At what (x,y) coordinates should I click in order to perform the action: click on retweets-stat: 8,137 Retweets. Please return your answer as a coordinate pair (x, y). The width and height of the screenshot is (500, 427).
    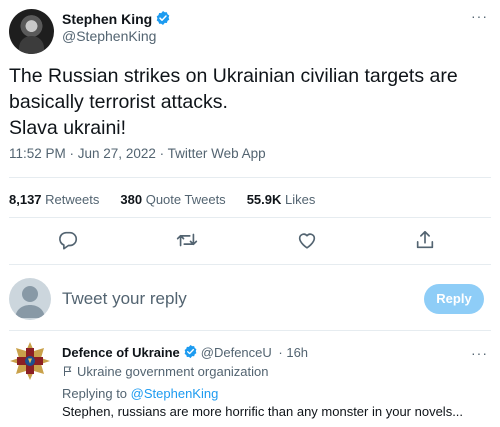
    Looking at the image, I should click on (54, 199).